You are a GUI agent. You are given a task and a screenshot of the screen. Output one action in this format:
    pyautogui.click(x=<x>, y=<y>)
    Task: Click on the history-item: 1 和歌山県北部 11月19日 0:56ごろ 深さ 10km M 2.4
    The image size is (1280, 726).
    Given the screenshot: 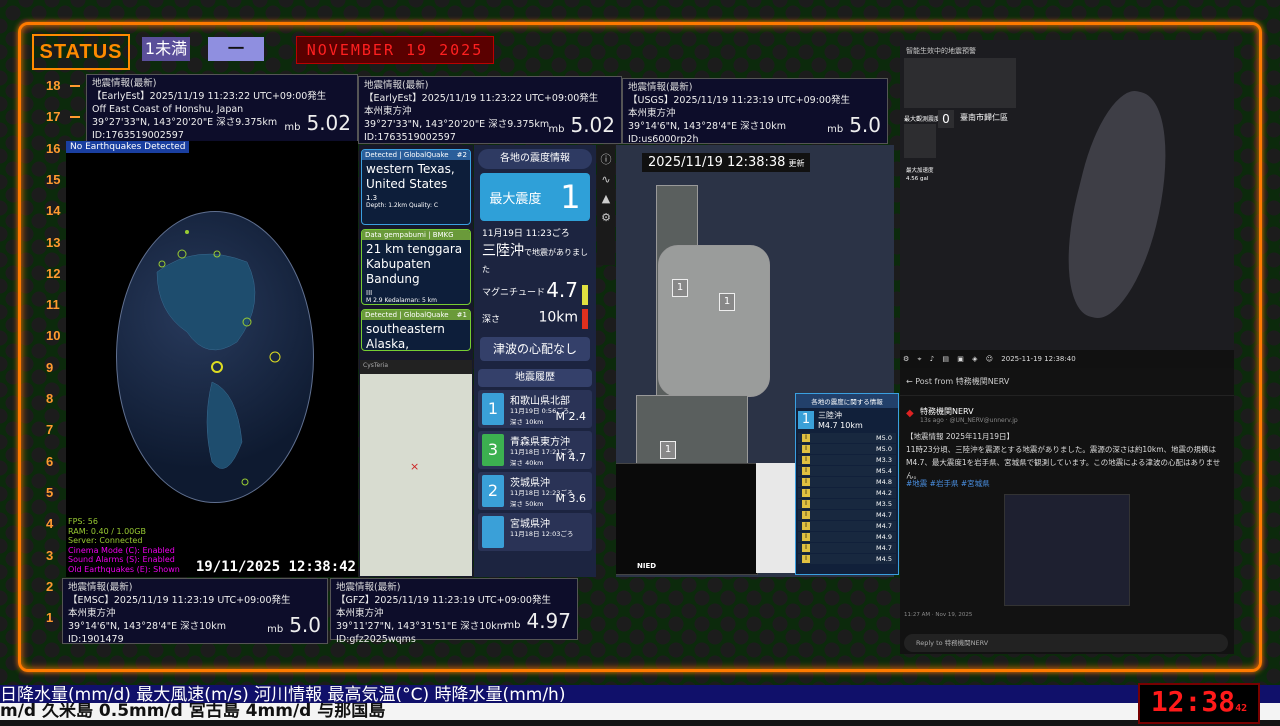 What is the action you would take?
    pyautogui.click(x=535, y=408)
    